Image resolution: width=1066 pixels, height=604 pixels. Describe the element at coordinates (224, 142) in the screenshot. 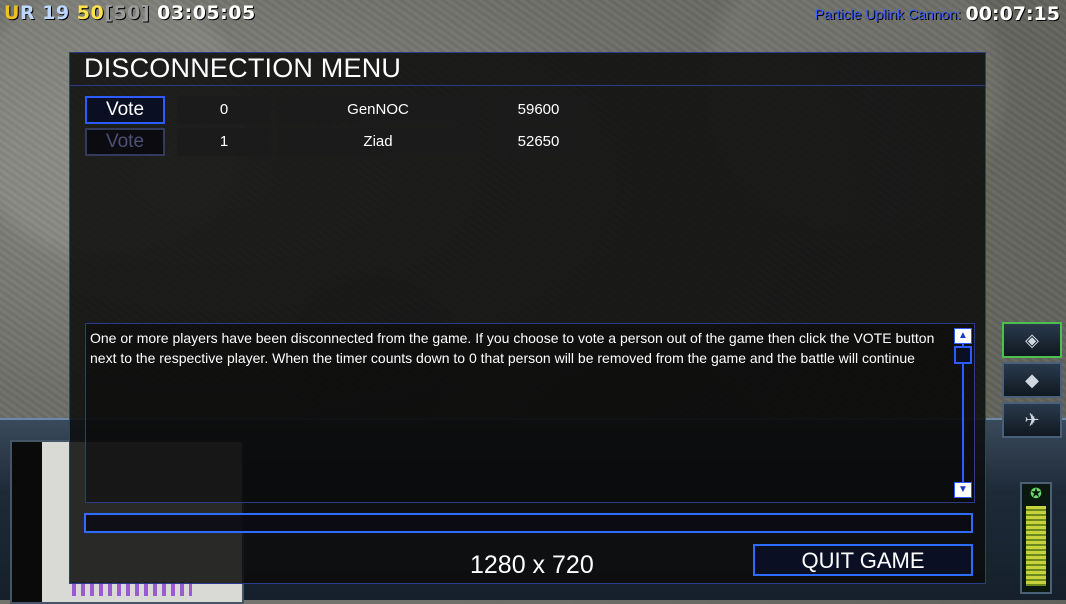

I see `player-index: 1` at that location.